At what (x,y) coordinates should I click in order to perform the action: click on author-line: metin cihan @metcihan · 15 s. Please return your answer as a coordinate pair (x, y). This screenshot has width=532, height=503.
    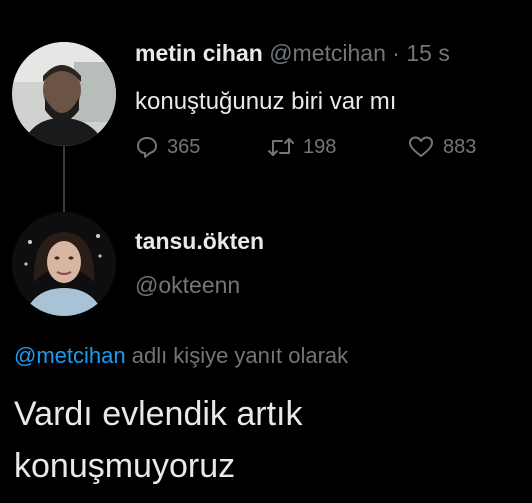
    Looking at the image, I should click on (292, 53).